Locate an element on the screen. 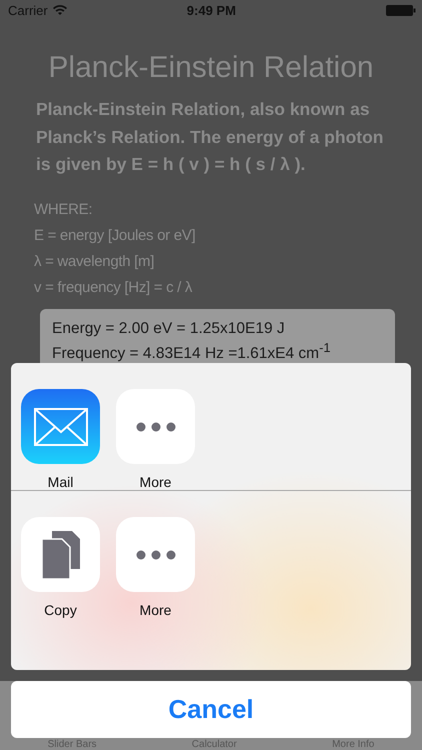 Image resolution: width=422 pixels, height=750 pixels. clock-time: 9:49 PM is located at coordinates (211, 10).